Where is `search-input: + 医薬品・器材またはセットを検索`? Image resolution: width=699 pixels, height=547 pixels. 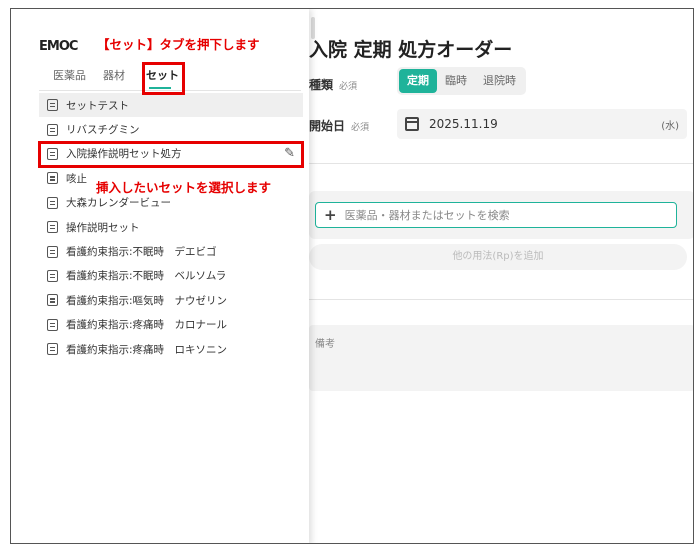
search-input: + 医薬品・器材またはセットを検索 is located at coordinates (496, 215).